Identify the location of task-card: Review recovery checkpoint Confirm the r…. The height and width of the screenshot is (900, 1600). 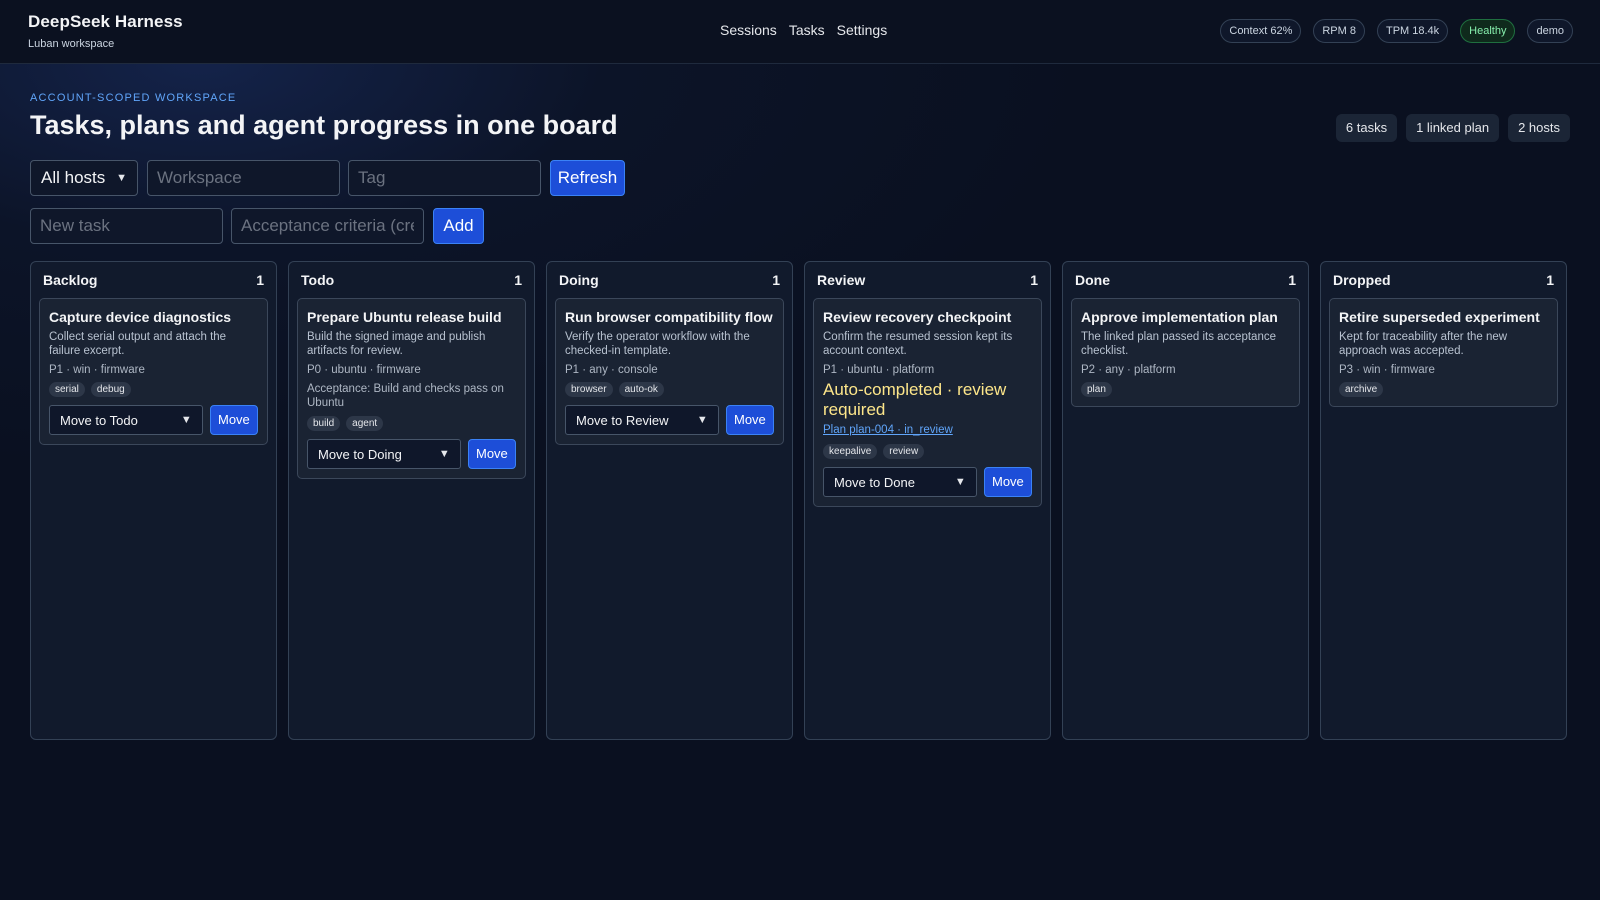
(927, 402).